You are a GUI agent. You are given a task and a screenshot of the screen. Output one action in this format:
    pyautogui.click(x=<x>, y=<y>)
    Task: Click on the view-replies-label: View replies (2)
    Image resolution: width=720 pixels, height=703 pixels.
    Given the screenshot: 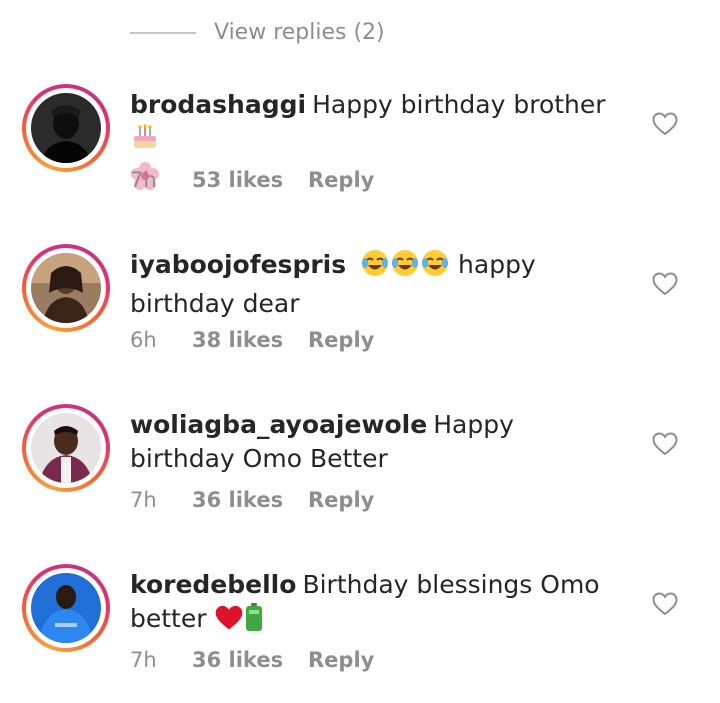 What is the action you would take?
    pyautogui.click(x=299, y=32)
    